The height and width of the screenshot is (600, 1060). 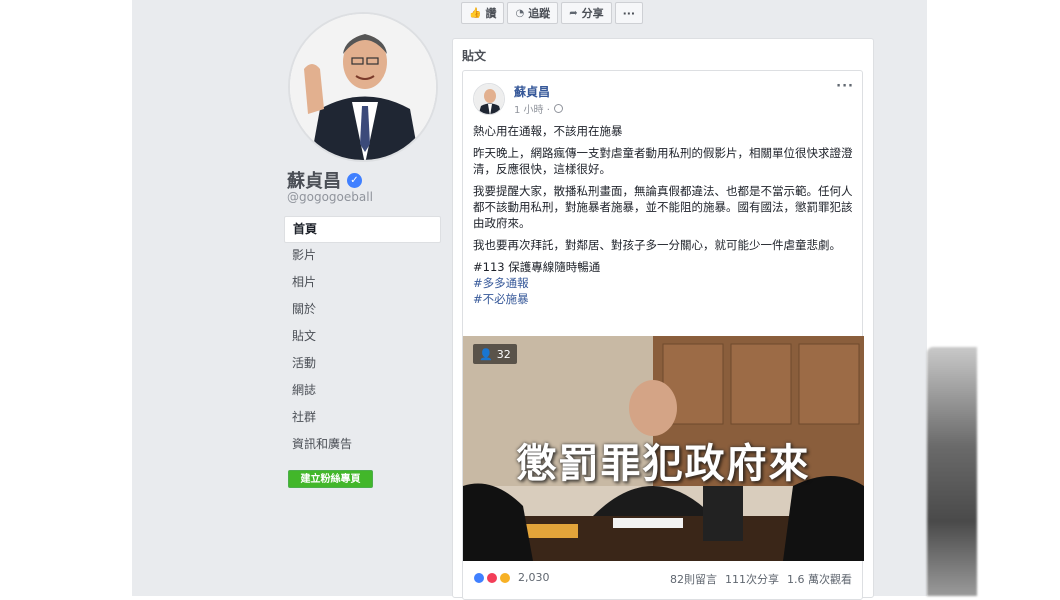 I want to click on profile-picture, so click(x=363, y=87).